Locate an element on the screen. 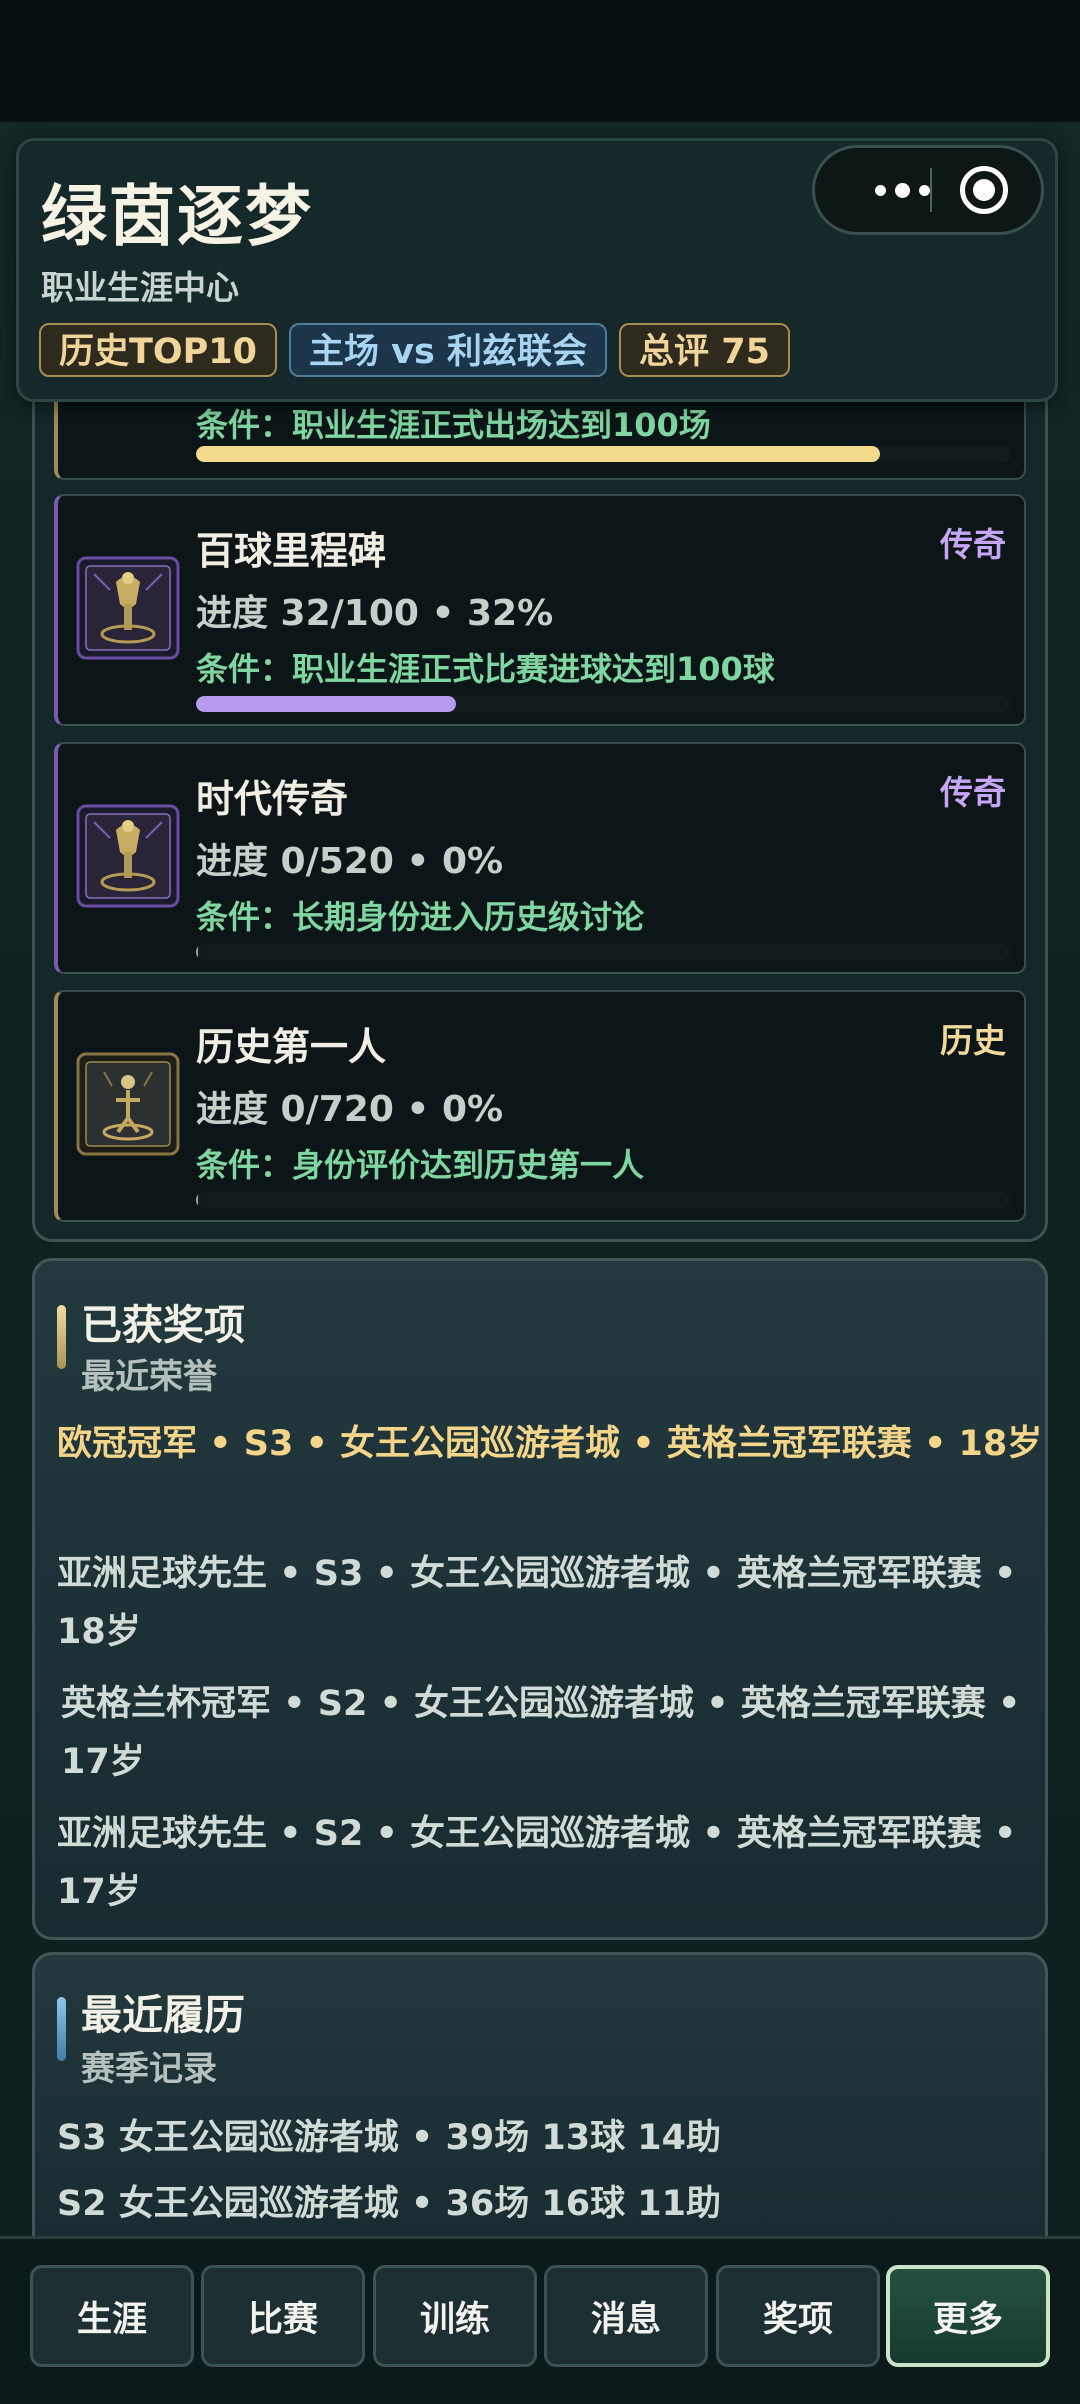  season-record: S2 女王公园巡游者城 • 36场 16球 11助 is located at coordinates (389, 2204).